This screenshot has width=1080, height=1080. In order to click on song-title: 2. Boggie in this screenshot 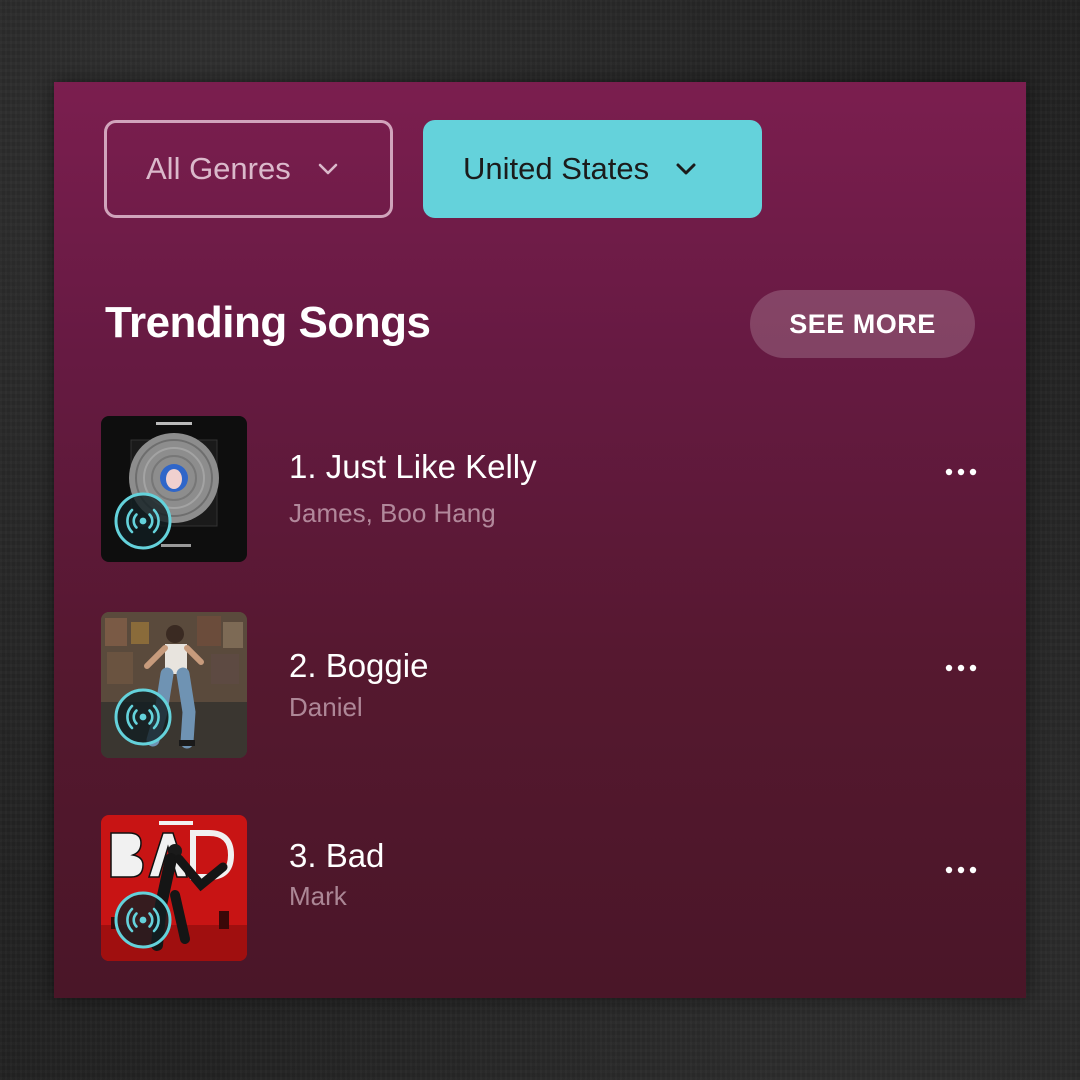, I will do `click(358, 666)`.